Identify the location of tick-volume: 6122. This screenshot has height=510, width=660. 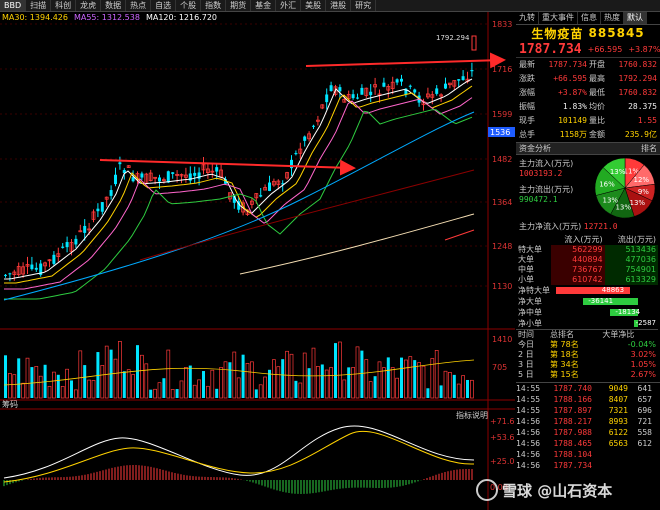
(618, 432).